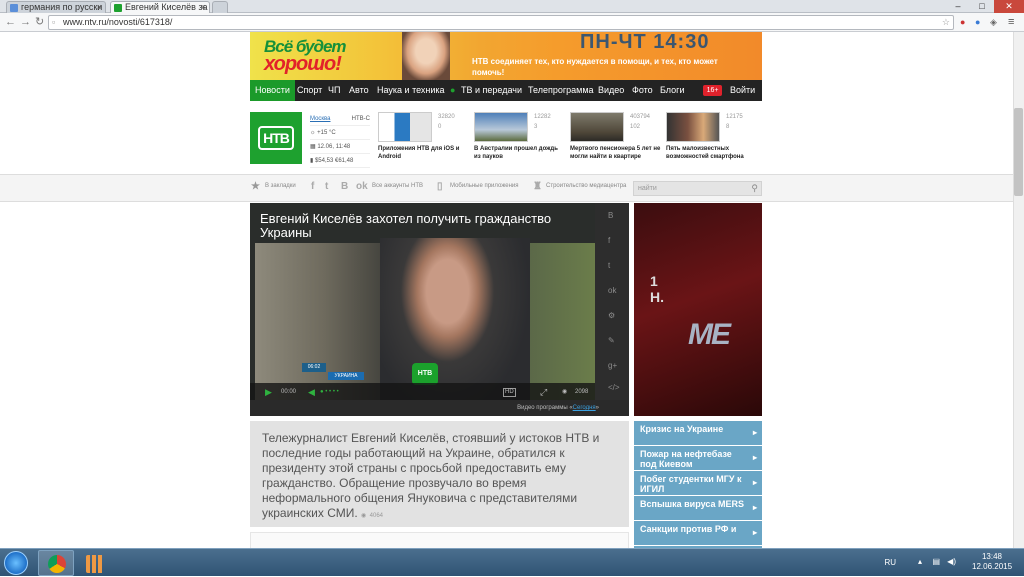 The width and height of the screenshot is (1024, 577). What do you see at coordinates (268, 392) in the screenshot?
I see `play-icon: ▶` at bounding box center [268, 392].